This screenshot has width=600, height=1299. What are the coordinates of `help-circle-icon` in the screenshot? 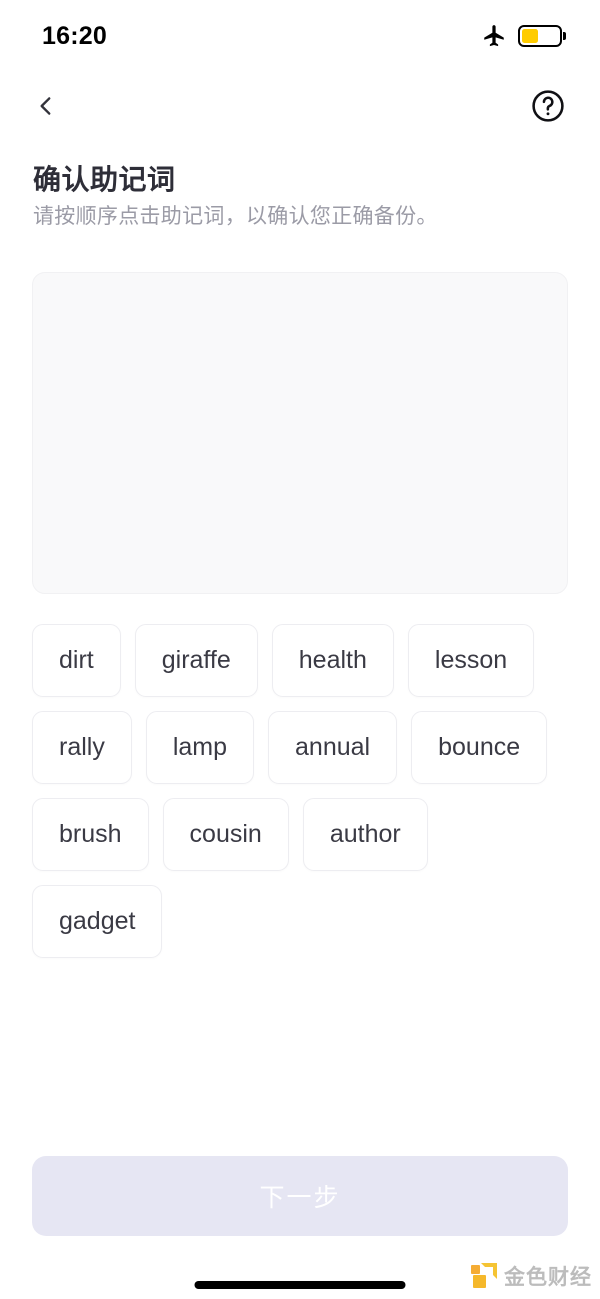 It's located at (548, 106).